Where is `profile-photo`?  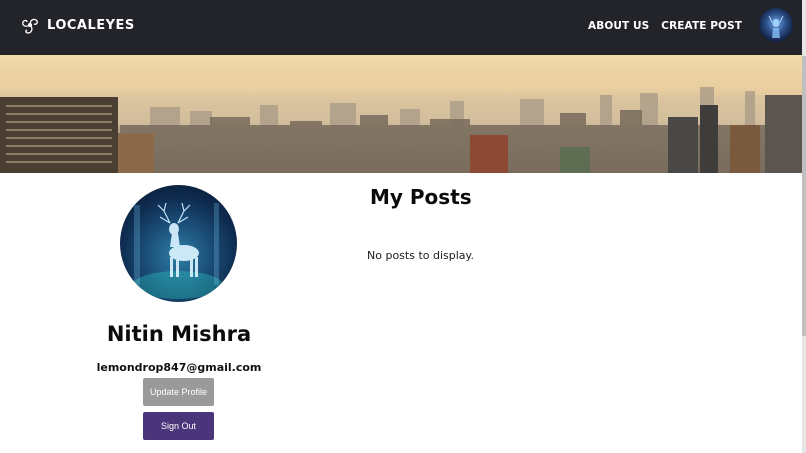
profile-photo is located at coordinates (178, 243).